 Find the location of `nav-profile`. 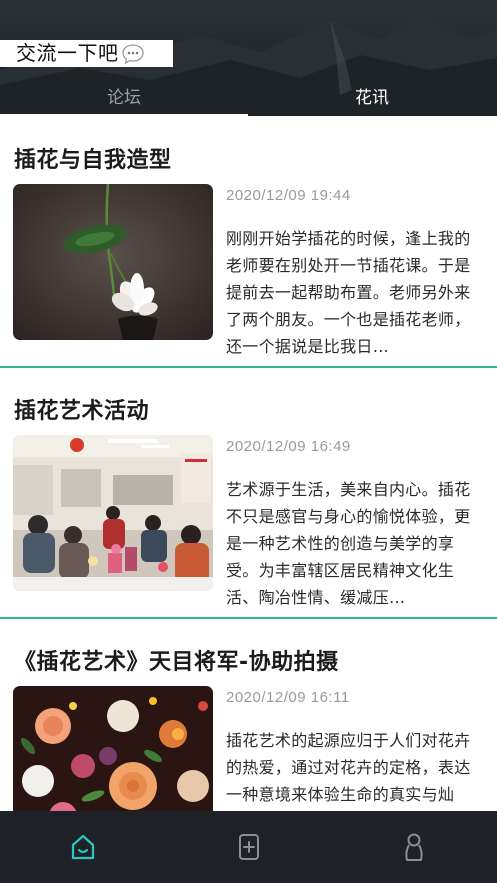

nav-profile is located at coordinates (414, 847).